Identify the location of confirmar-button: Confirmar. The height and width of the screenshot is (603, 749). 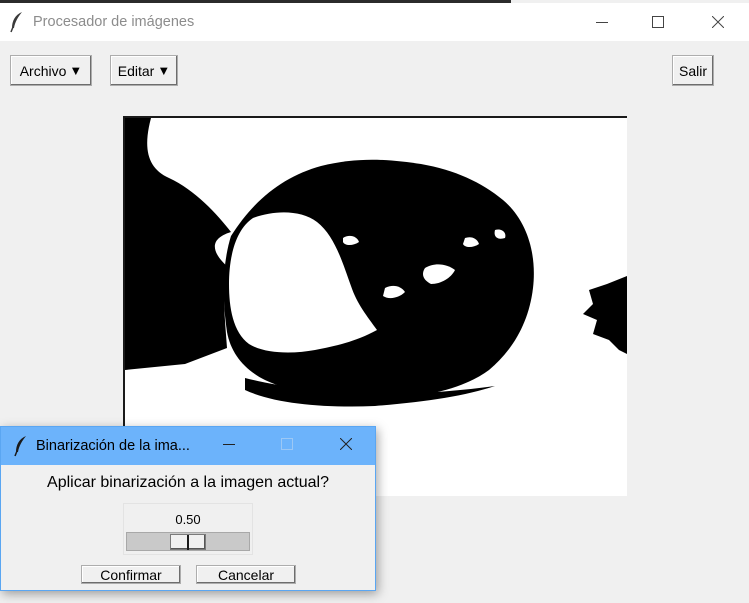
(131, 574).